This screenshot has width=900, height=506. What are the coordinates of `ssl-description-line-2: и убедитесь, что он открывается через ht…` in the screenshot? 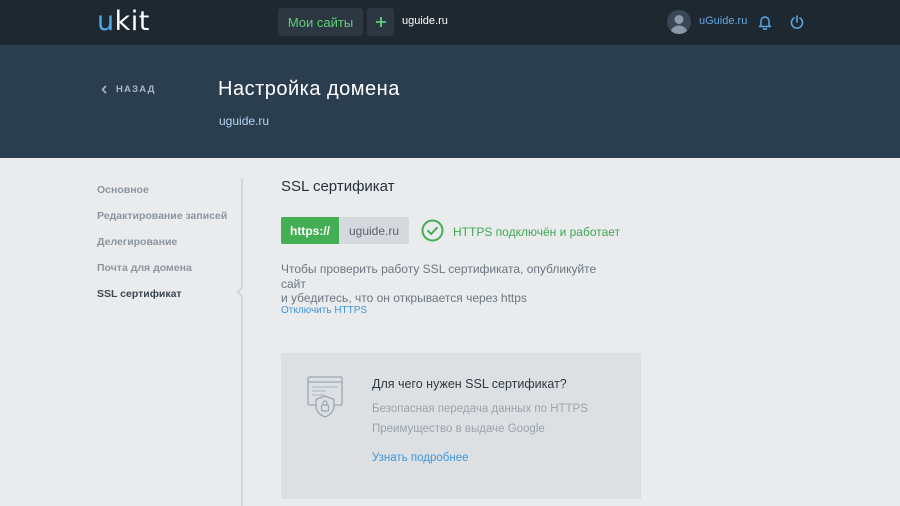 It's located at (404, 298).